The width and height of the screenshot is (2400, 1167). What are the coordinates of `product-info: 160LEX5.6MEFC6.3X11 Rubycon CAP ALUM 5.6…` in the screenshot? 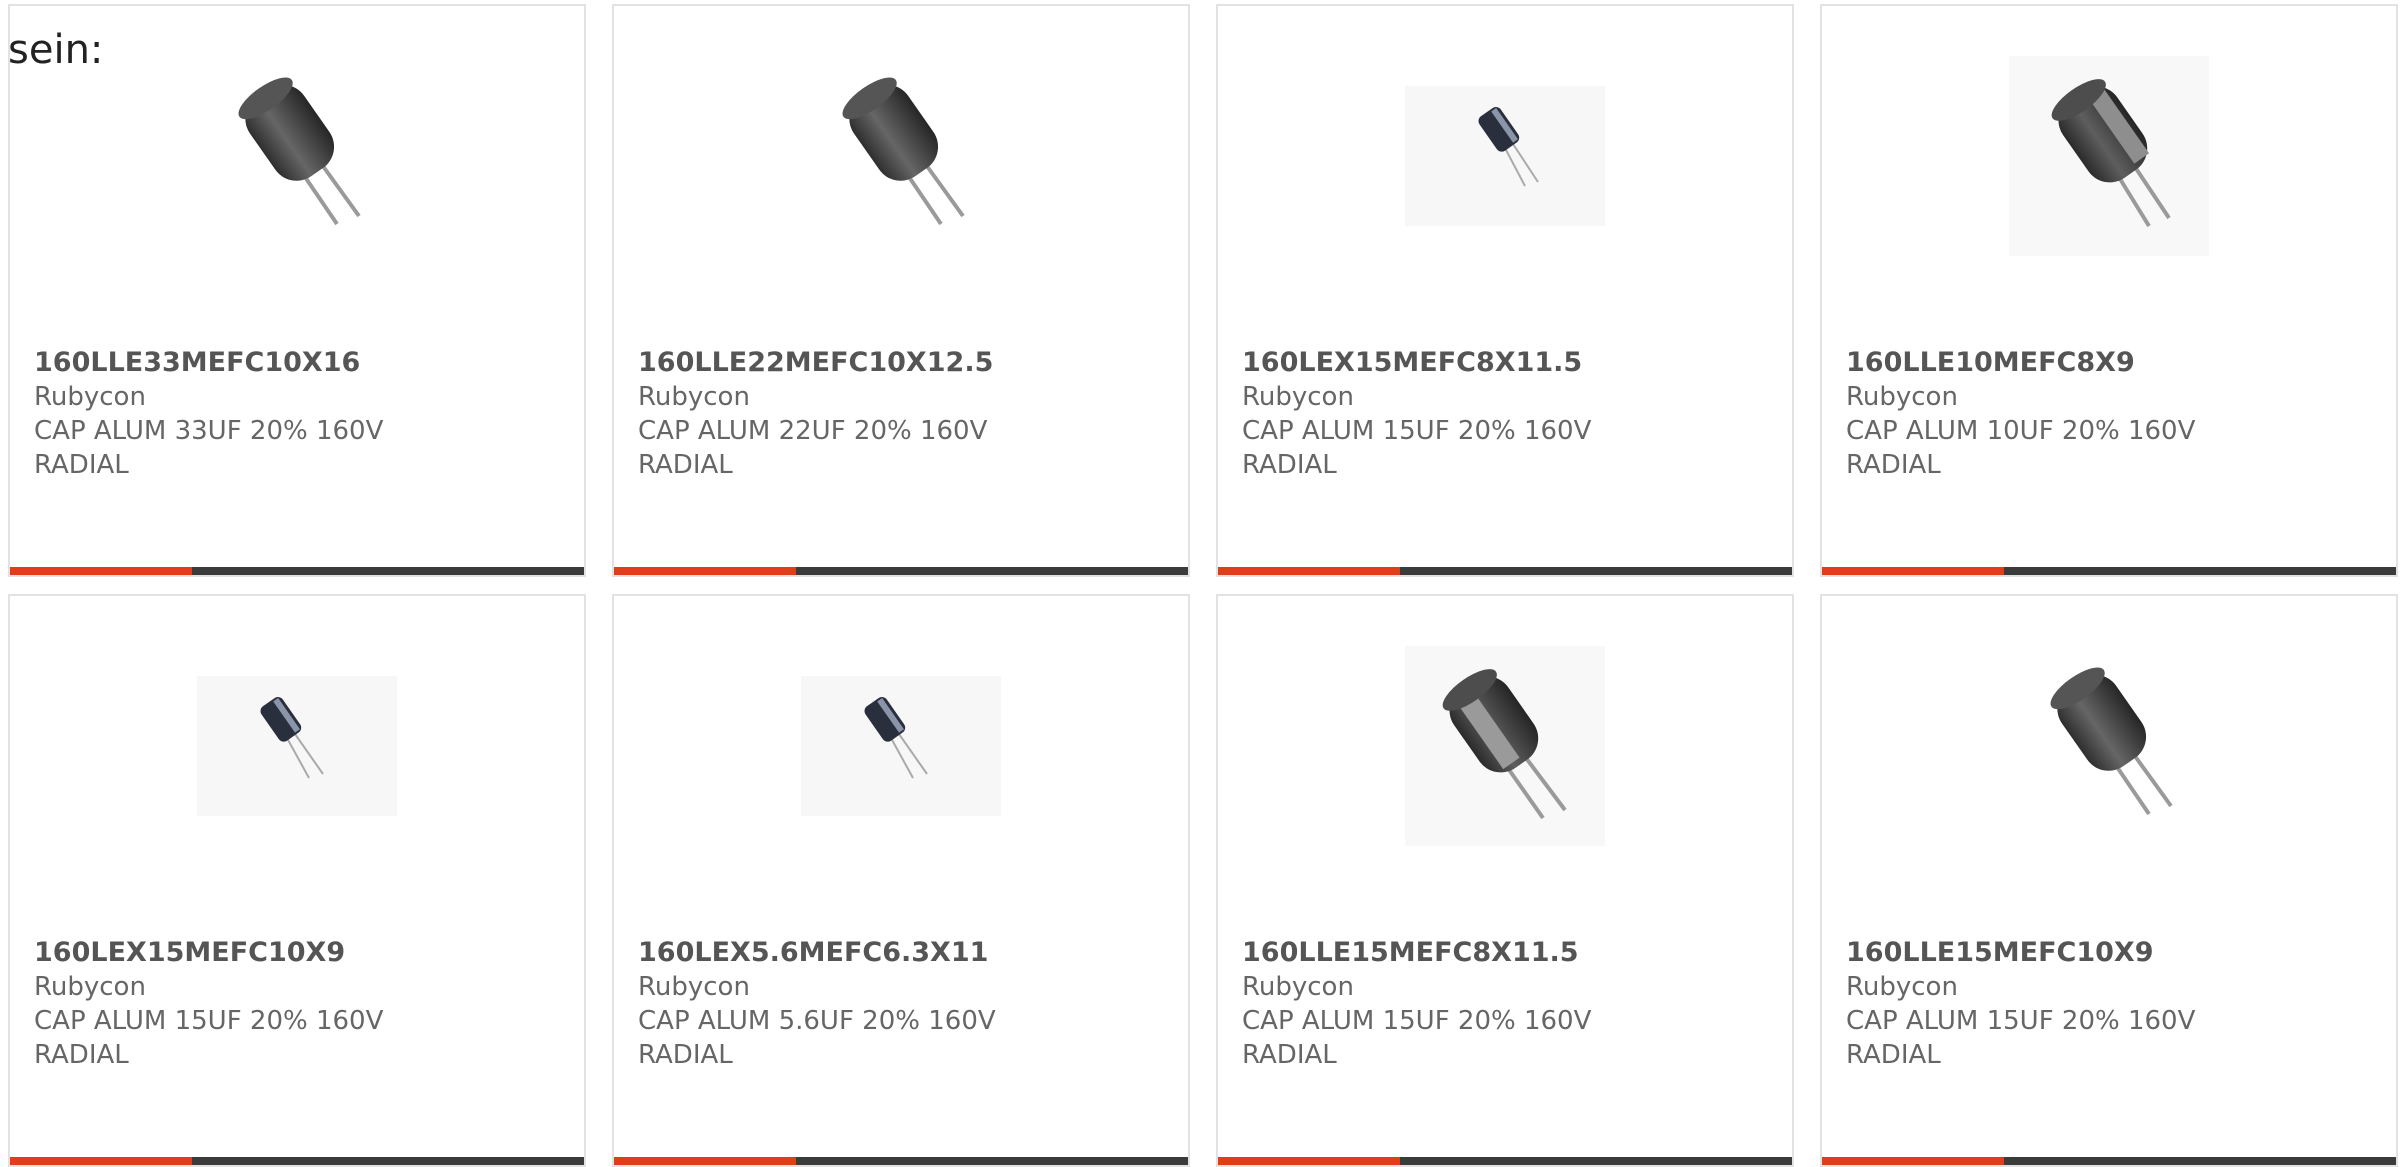 It's located at (817, 1004).